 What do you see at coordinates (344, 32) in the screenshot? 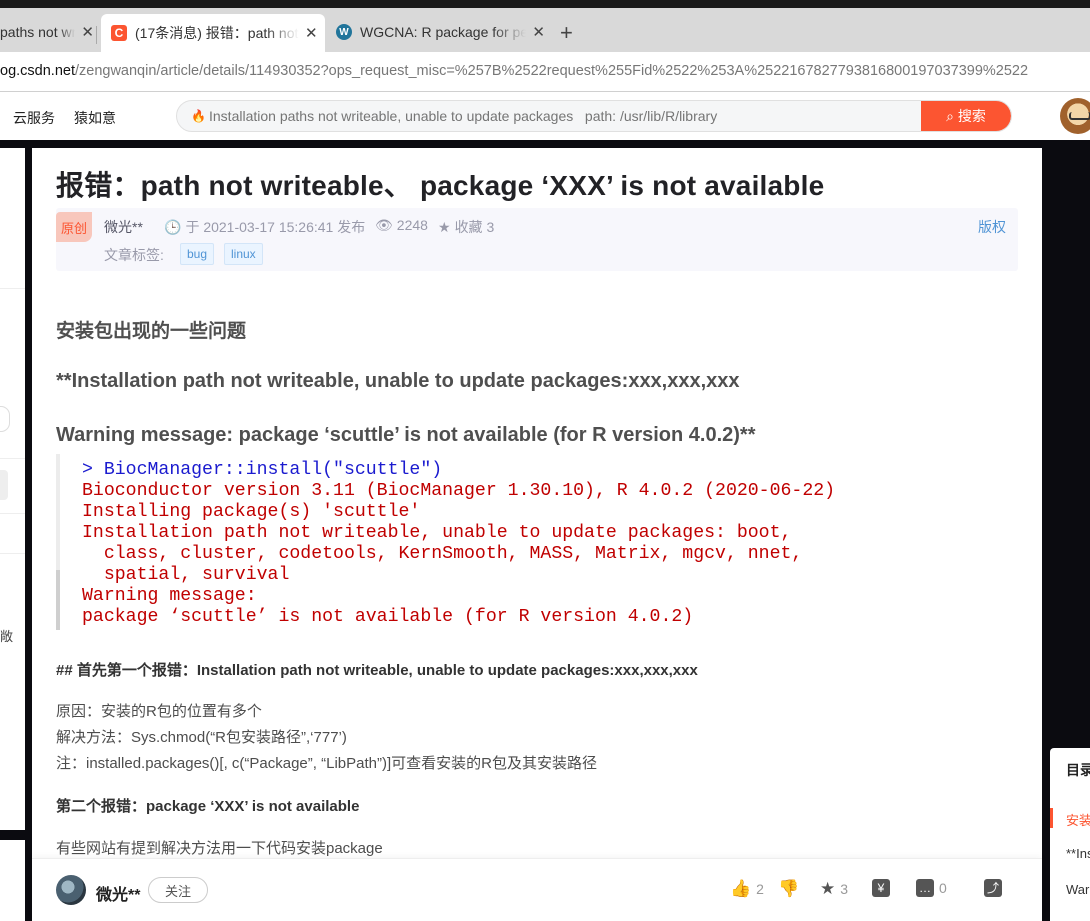
I see `wordpress-icon: W` at bounding box center [344, 32].